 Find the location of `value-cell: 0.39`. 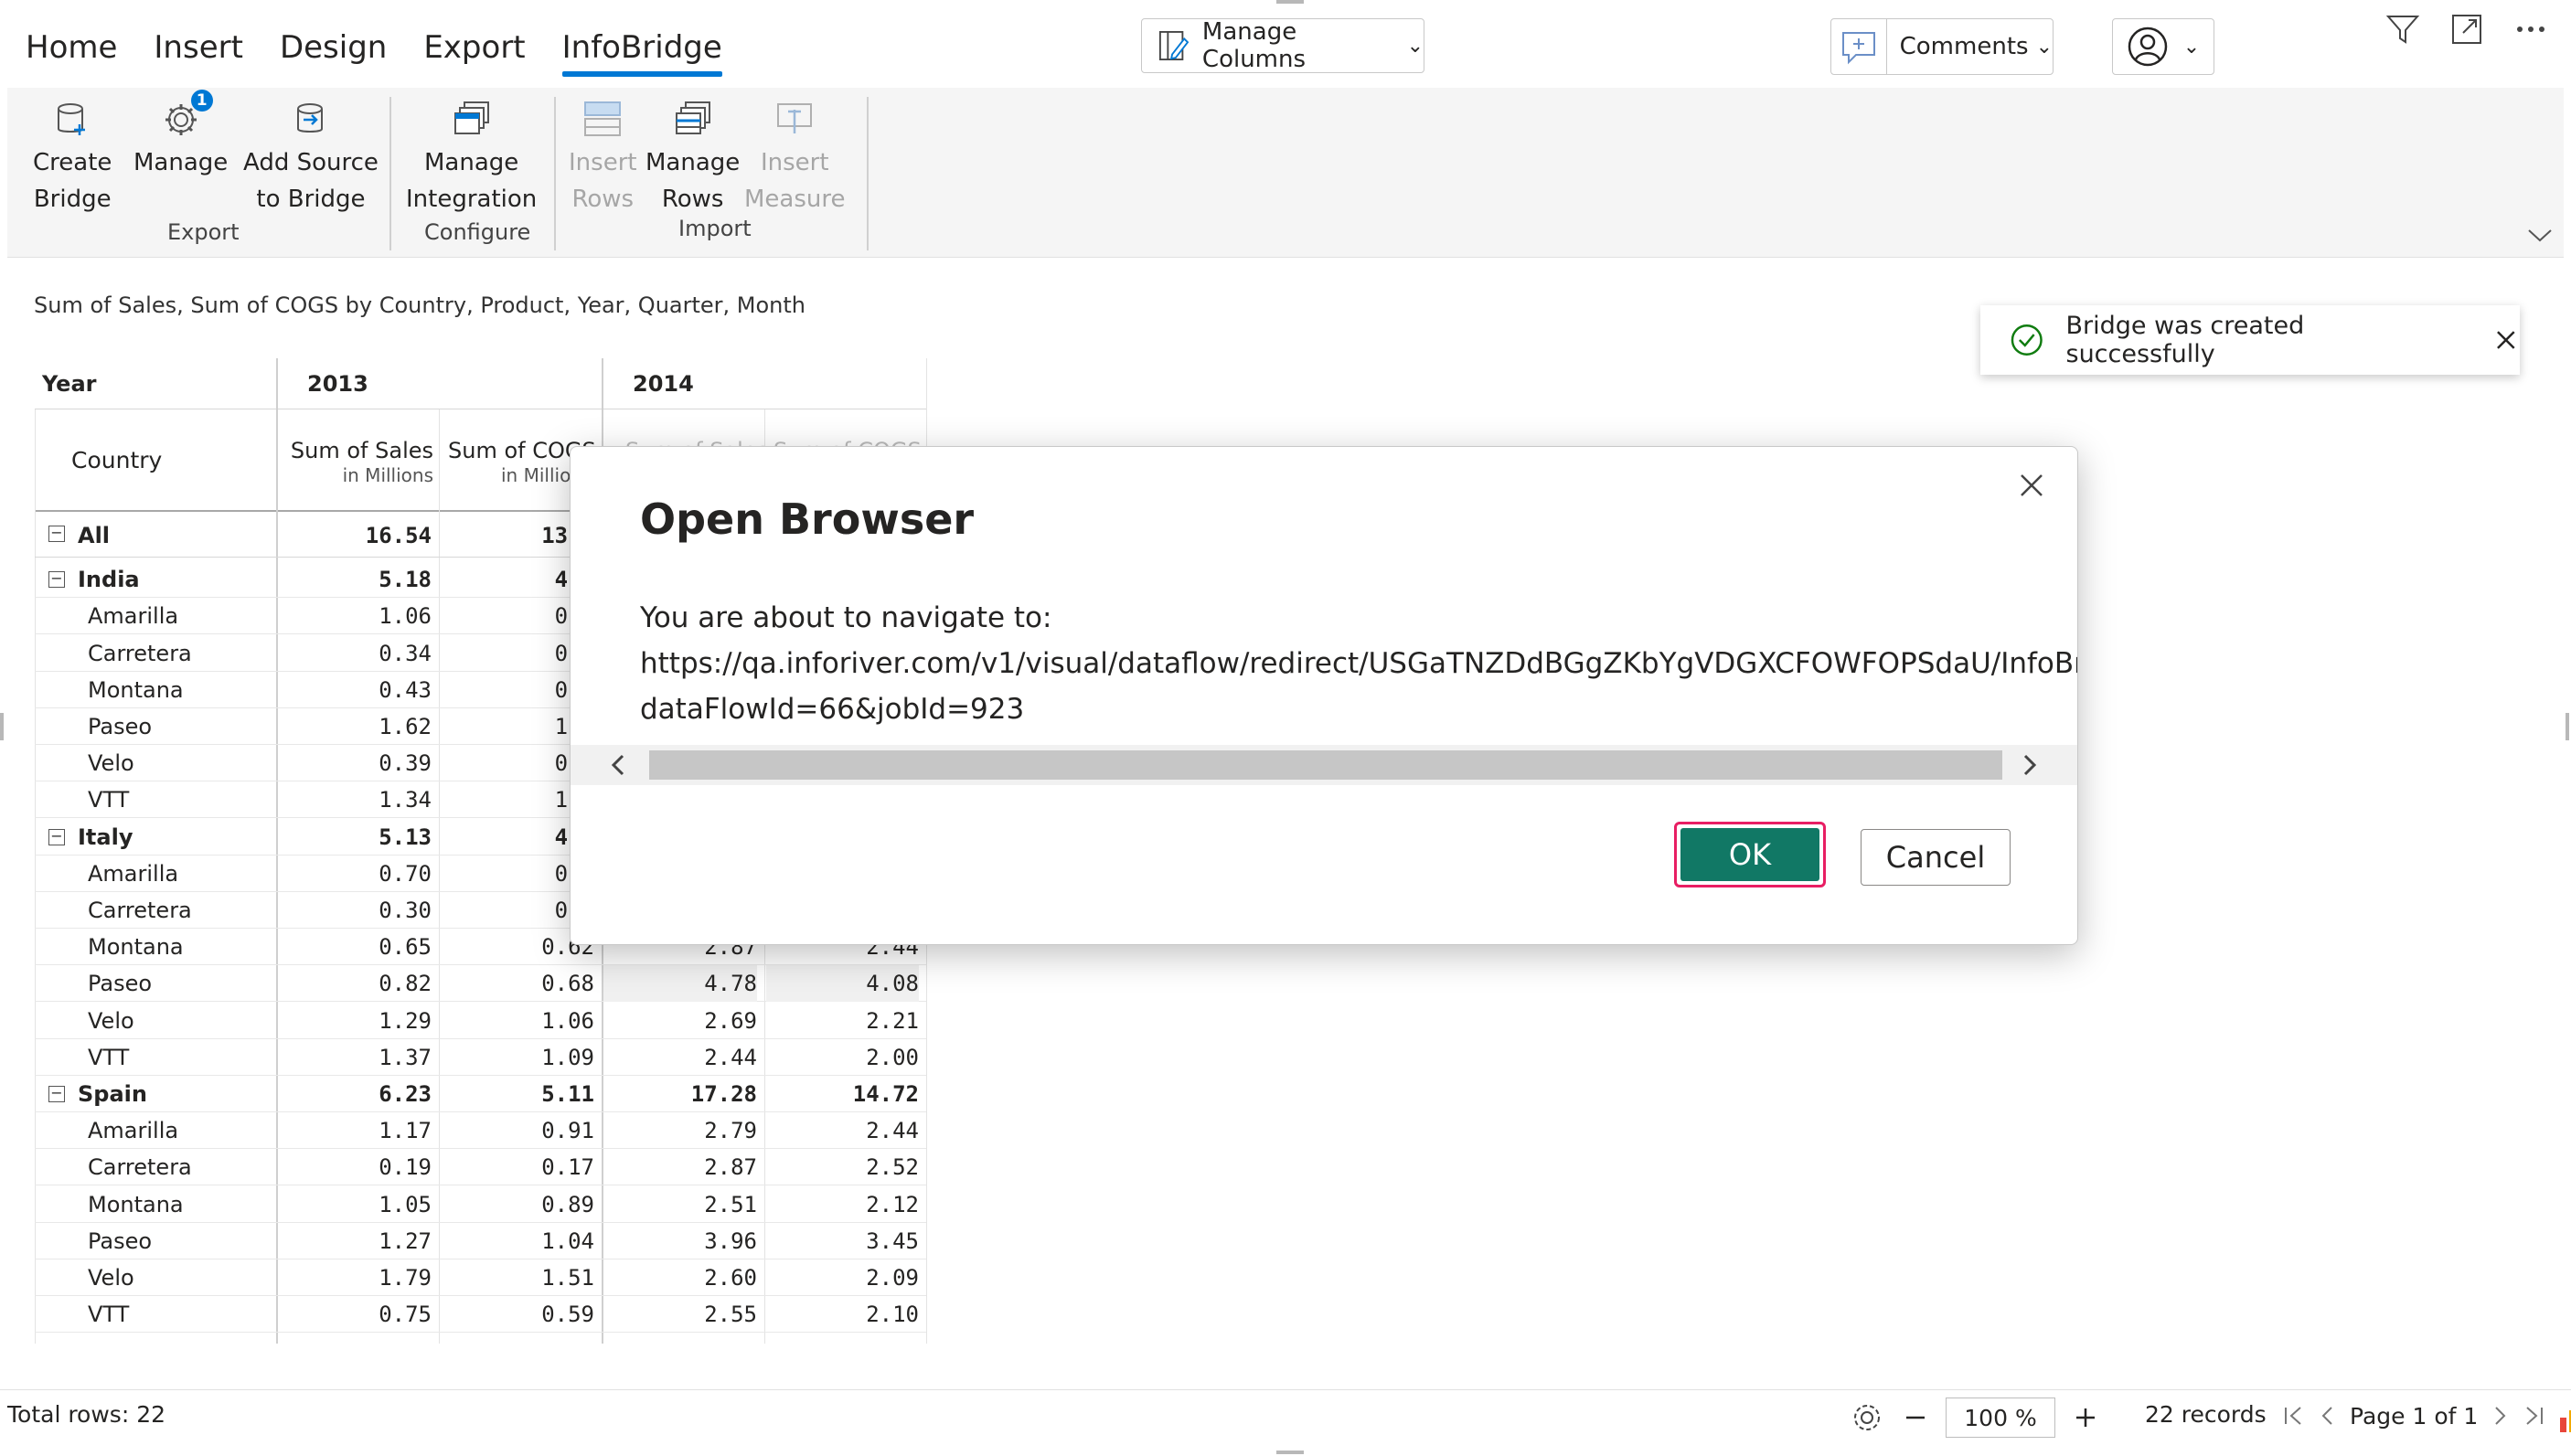

value-cell: 0.39 is located at coordinates (355, 763).